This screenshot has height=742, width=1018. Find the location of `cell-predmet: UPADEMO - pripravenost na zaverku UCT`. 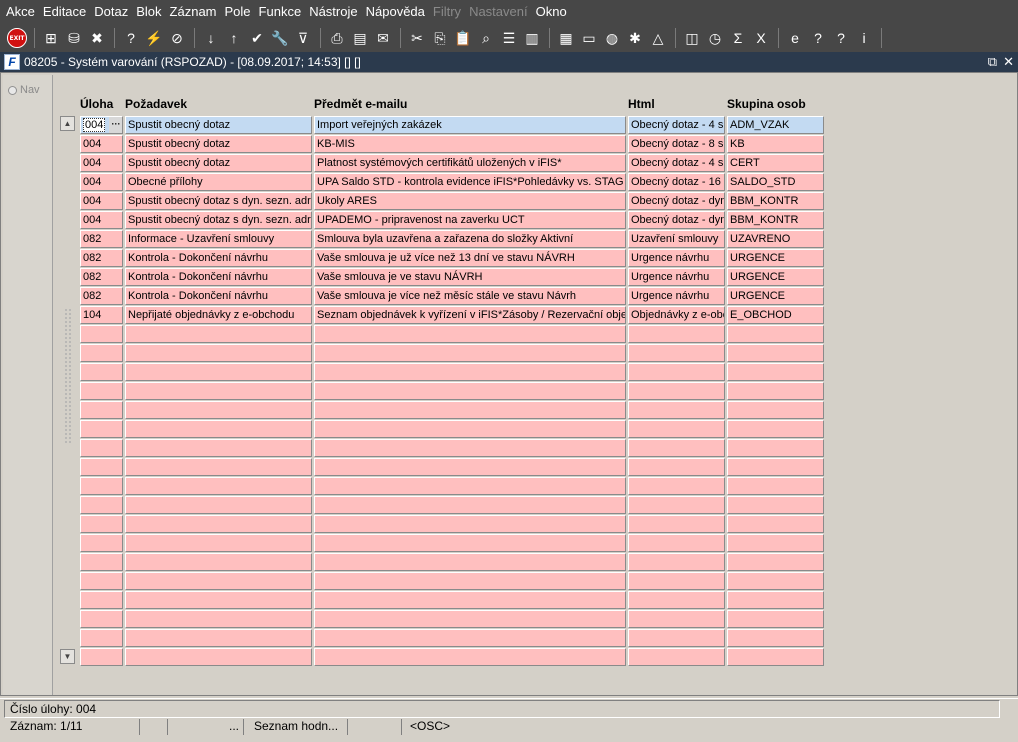

cell-predmet: UPADEMO - pripravenost na zaverku UCT is located at coordinates (470, 220).